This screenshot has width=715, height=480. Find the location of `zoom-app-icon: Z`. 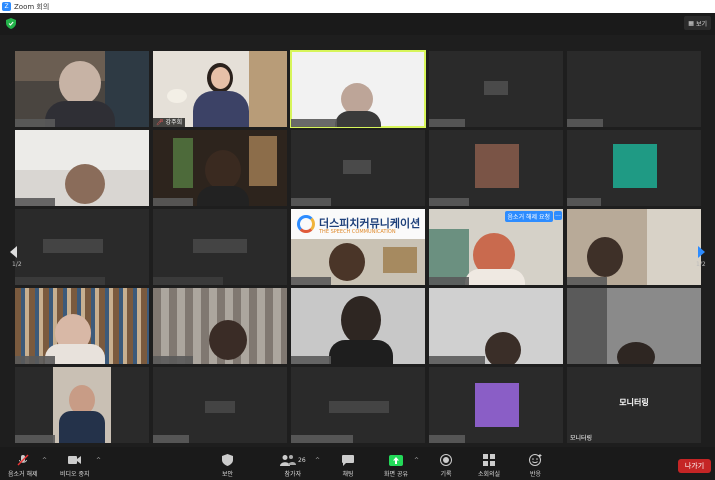

zoom-app-icon: Z is located at coordinates (6, 6).